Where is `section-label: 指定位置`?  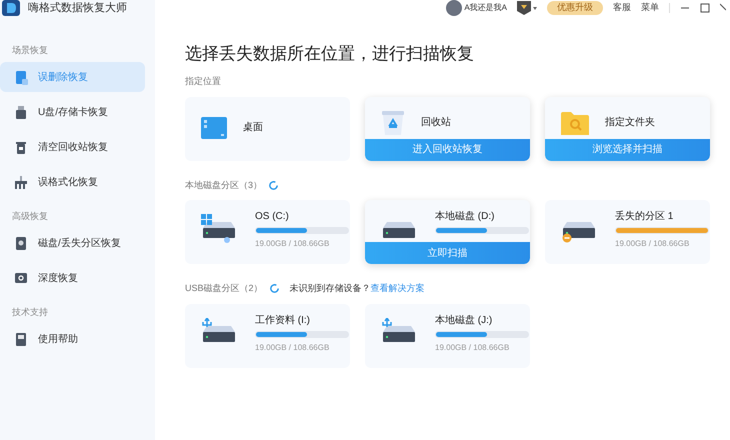
section-label: 指定位置 is located at coordinates (203, 81).